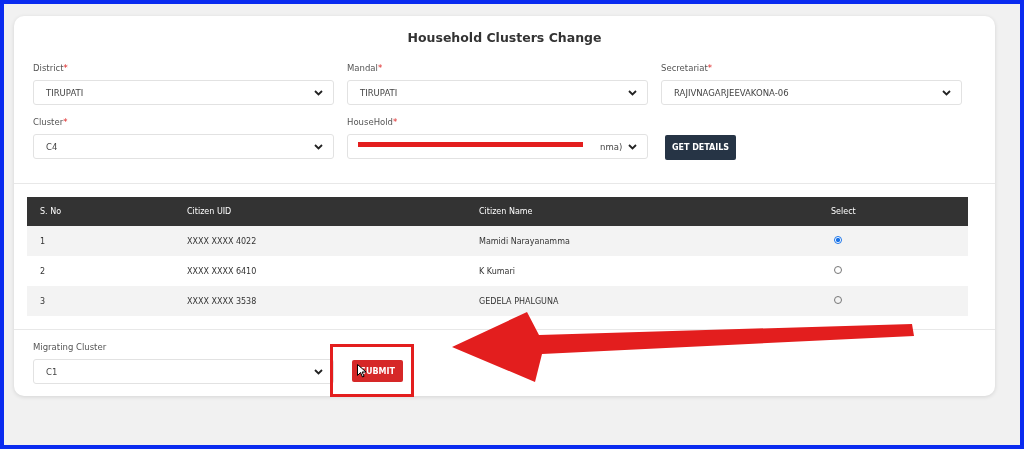 The height and width of the screenshot is (449, 1024). I want to click on select-field: RAJIVNAGARJEEVAKONA-06, so click(811, 92).